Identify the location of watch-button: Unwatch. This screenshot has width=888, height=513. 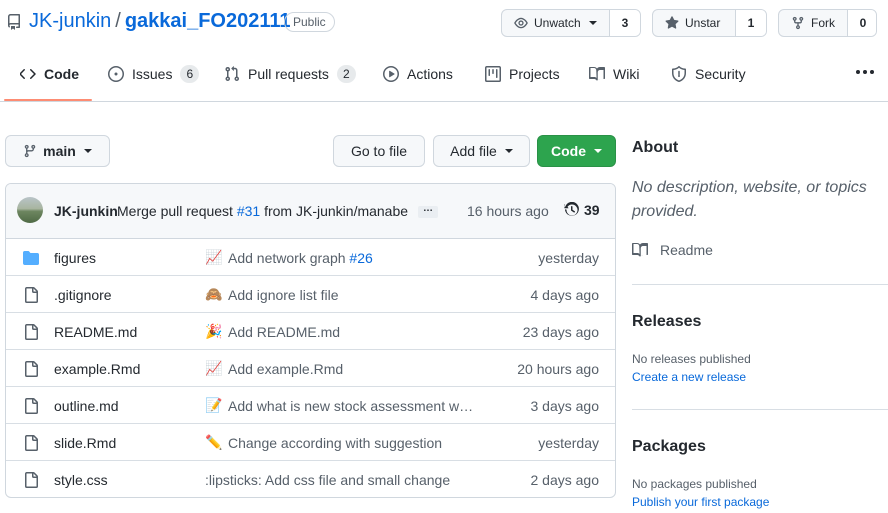
(556, 23).